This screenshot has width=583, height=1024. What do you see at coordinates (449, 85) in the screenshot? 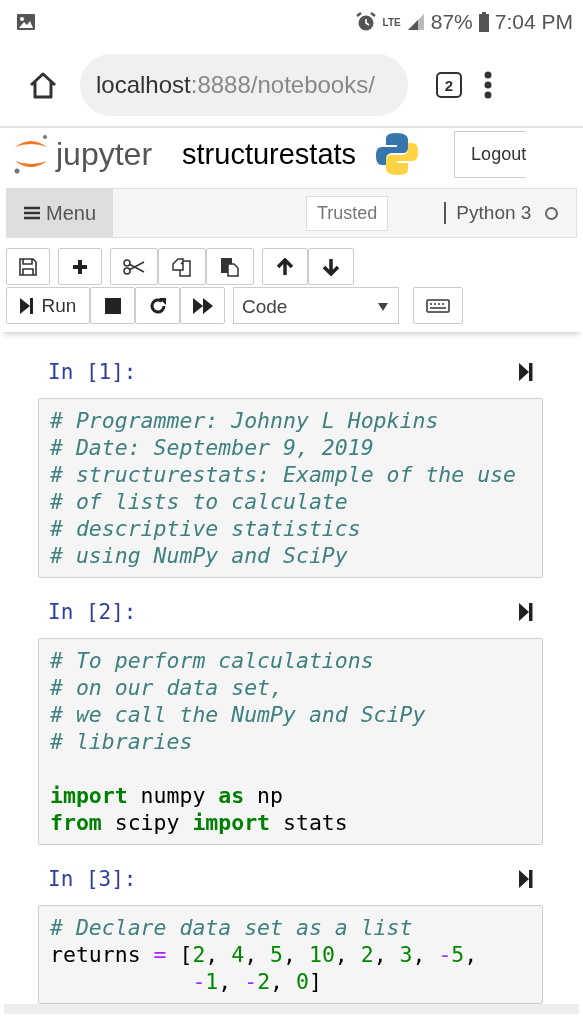
I see `tab-count-button: 2` at bounding box center [449, 85].